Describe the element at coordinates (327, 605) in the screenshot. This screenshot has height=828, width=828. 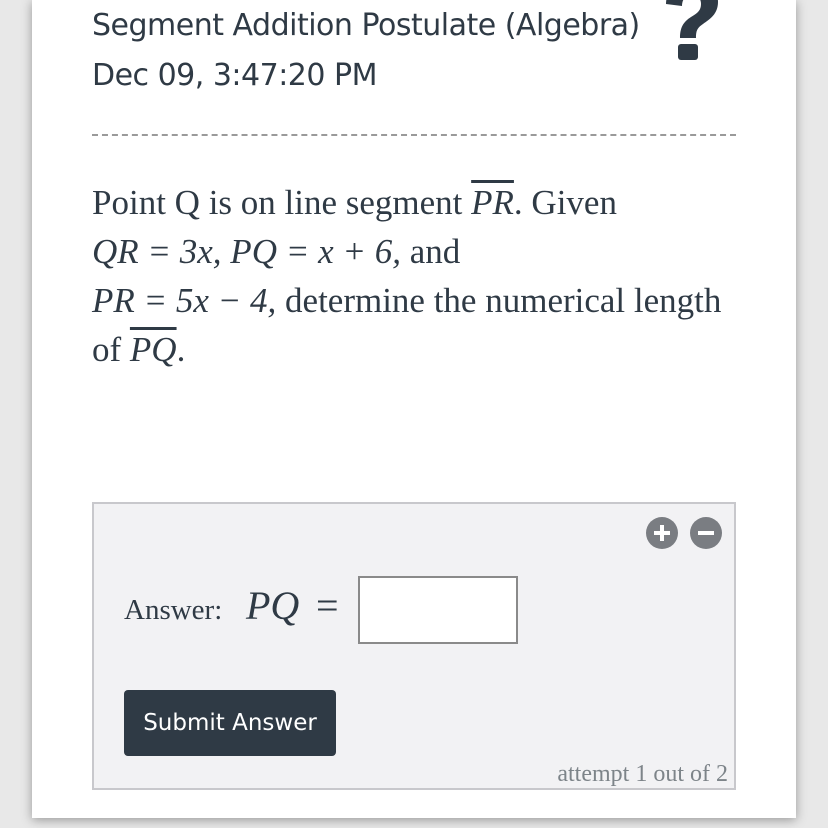
I see `equals-sign: =` at that location.